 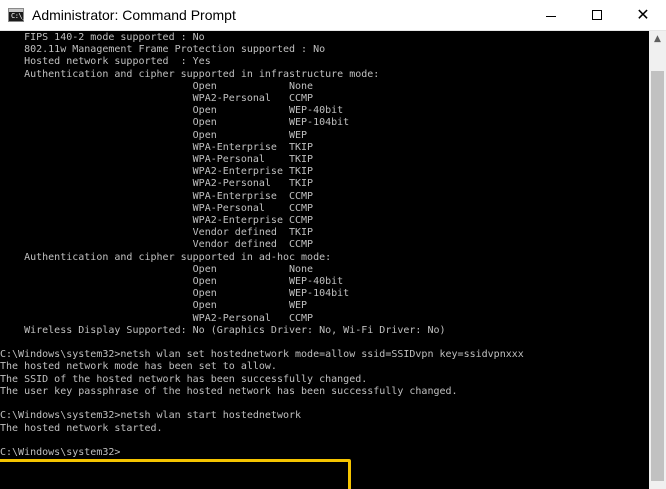 I want to click on close-icon: ✕, so click(x=643, y=14).